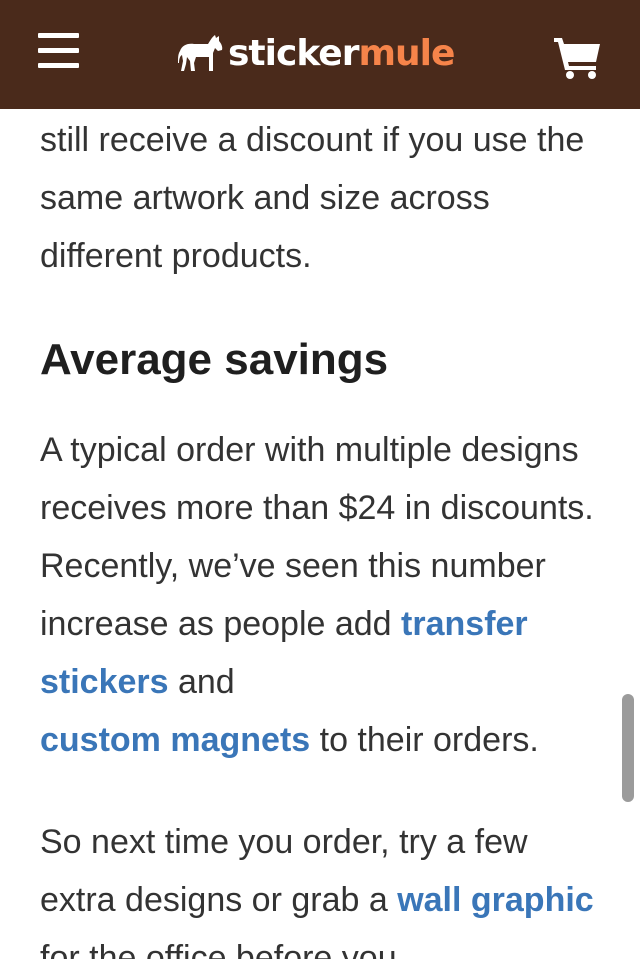  I want to click on wall-graphic-link: wall graphic, so click(495, 900).